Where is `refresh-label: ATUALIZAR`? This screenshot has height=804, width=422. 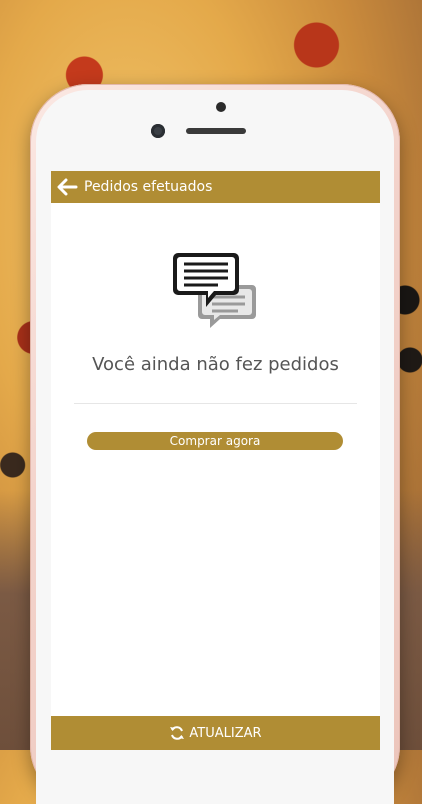 refresh-label: ATUALIZAR is located at coordinates (225, 733).